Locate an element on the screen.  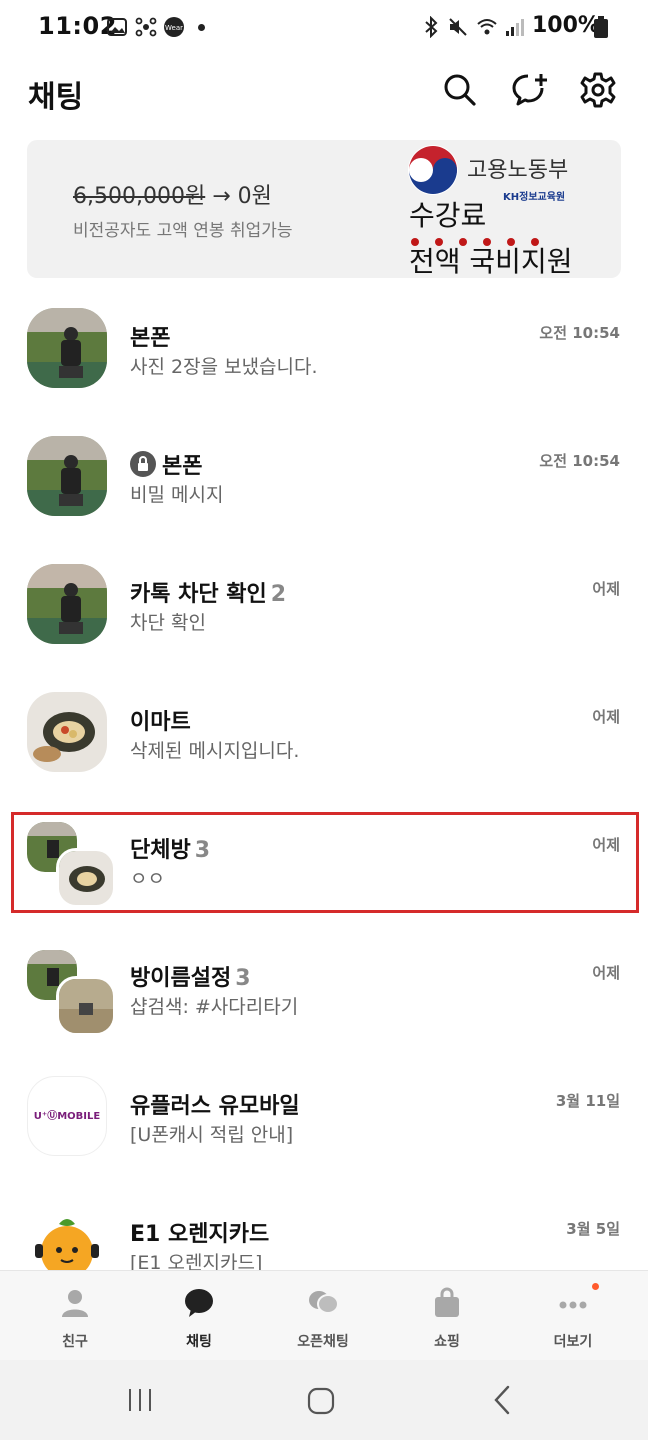
chat-row: 카톡 차단 확인 2 차단 확인 어제 is located at coordinates (324, 598).